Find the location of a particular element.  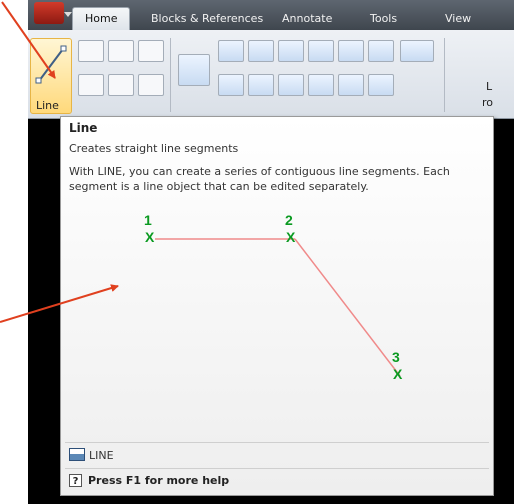

scale-tool-button is located at coordinates (261, 85).